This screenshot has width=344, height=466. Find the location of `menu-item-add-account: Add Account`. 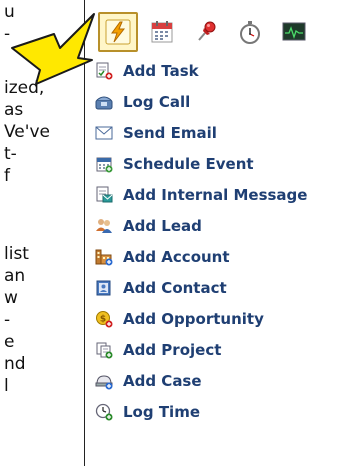

menu-item-add-account: Add Account is located at coordinates (216, 257).